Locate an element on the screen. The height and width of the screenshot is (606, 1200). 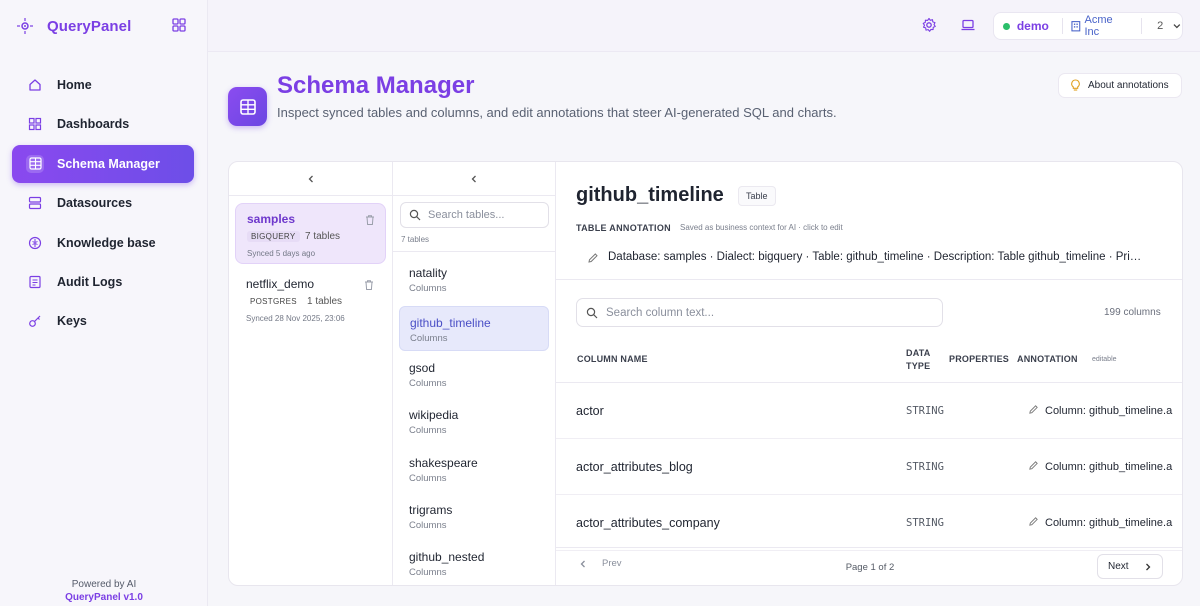
sidebar-item-knowledge-base: Knowledge base is located at coordinates (103, 243).